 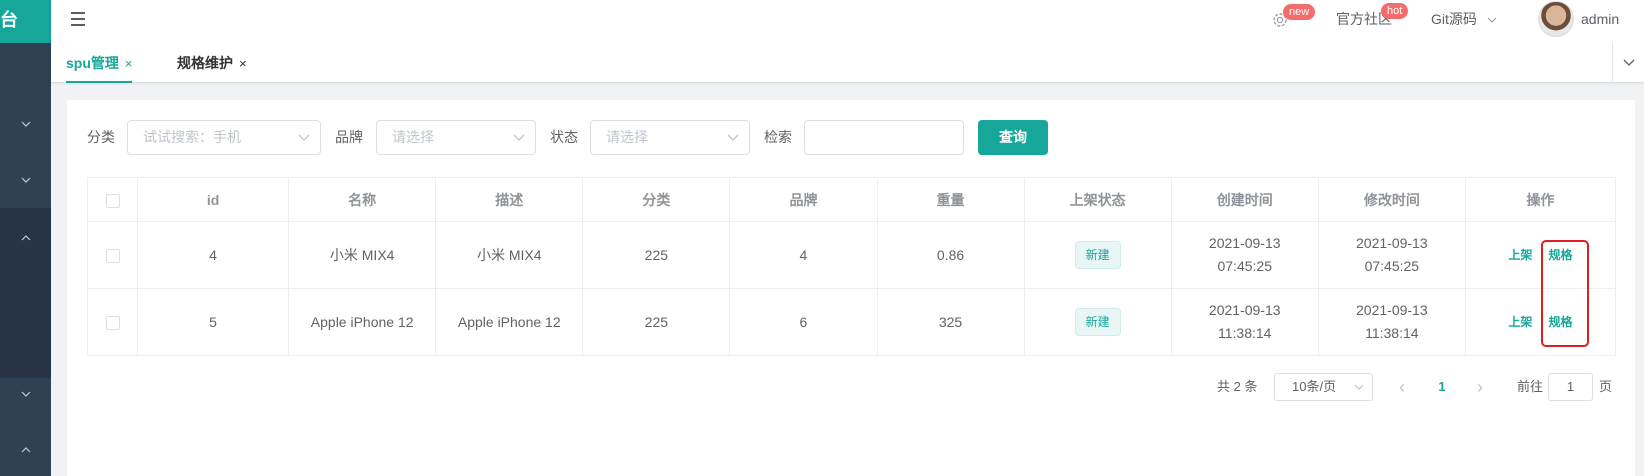 I want to click on cell-created: 2021-09-13 11:38:14, so click(x=1244, y=322).